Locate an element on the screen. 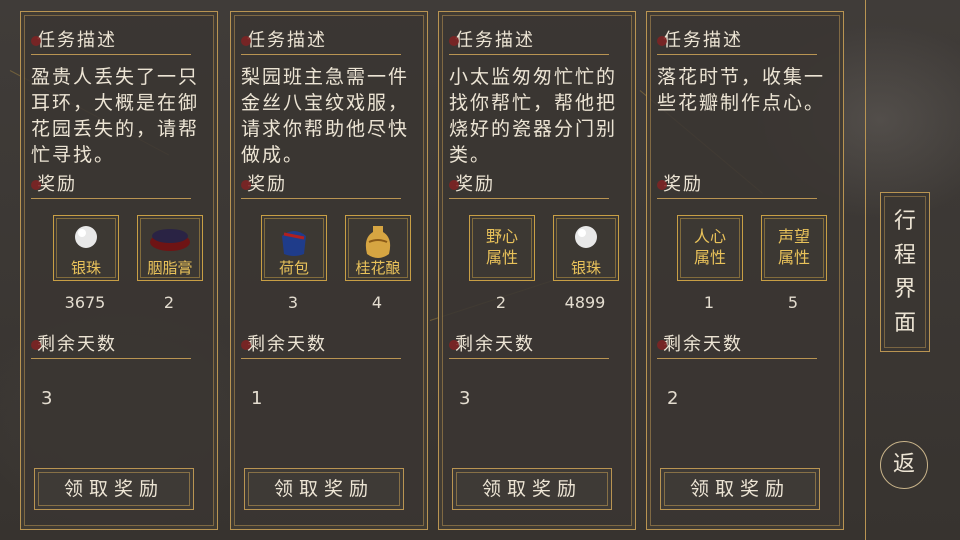 Image resolution: width=960 pixels, height=540 pixels. rouge-box-icon is located at coordinates (170, 240).